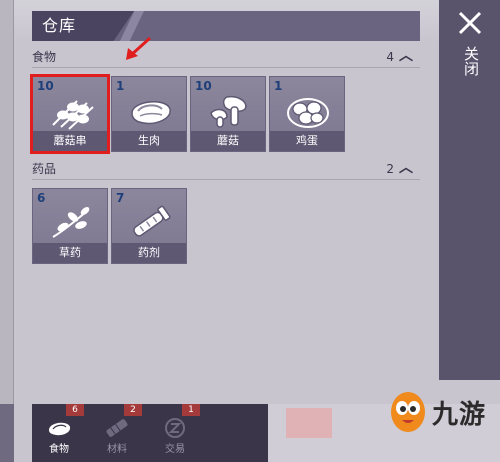  I want to click on selected-item-highlight, so click(70, 114).